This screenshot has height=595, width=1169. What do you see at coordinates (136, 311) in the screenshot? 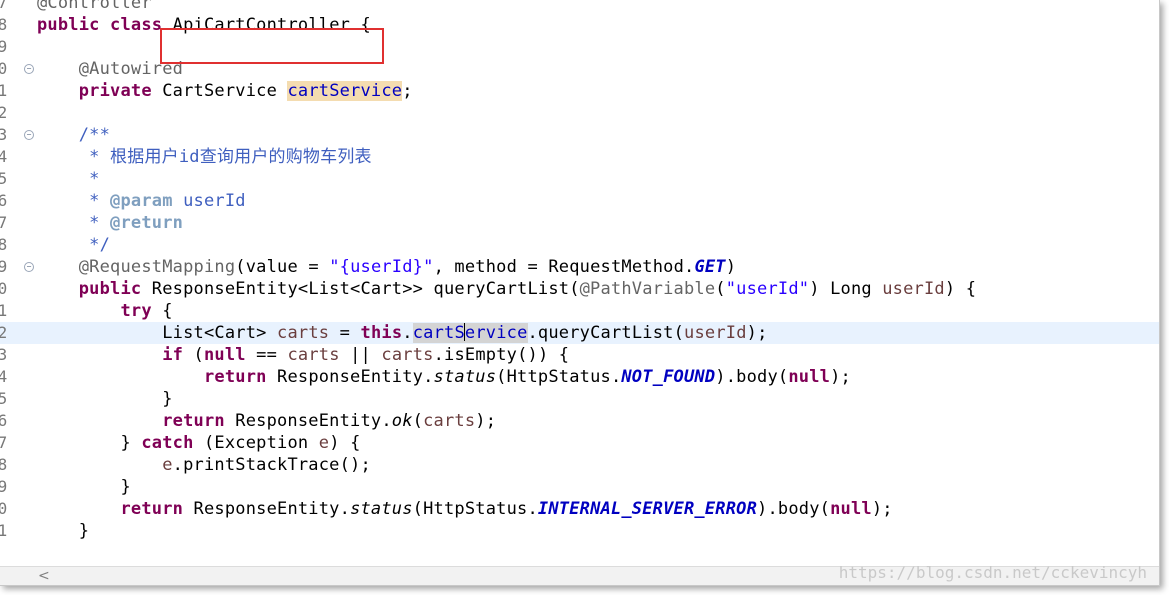
I see `code-token: try` at bounding box center [136, 311].